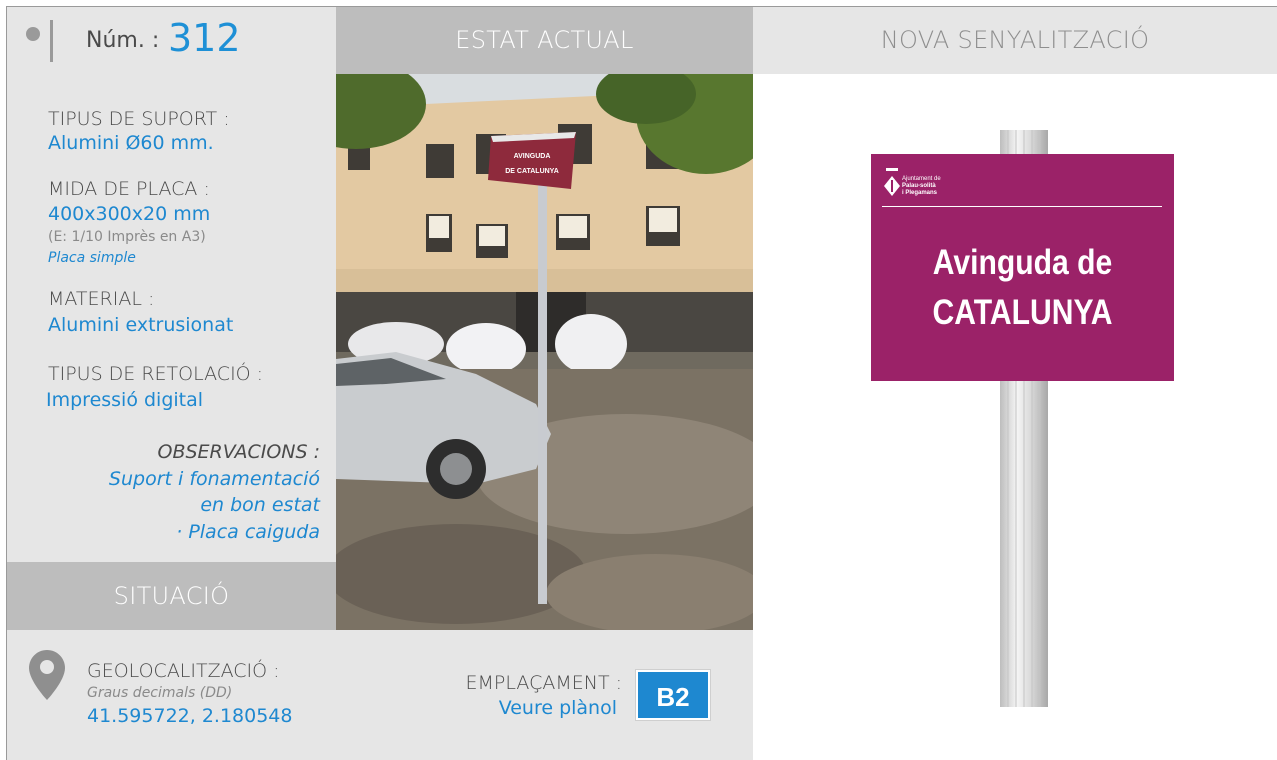  What do you see at coordinates (558, 708) in the screenshot?
I see `placement-map-link: Veure plànol` at bounding box center [558, 708].